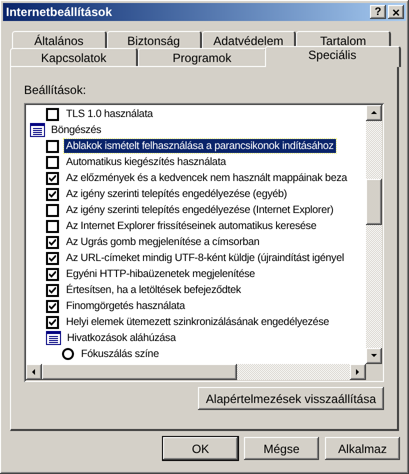 The height and width of the screenshot is (474, 409). I want to click on arrow-down-icon, so click(374, 356).